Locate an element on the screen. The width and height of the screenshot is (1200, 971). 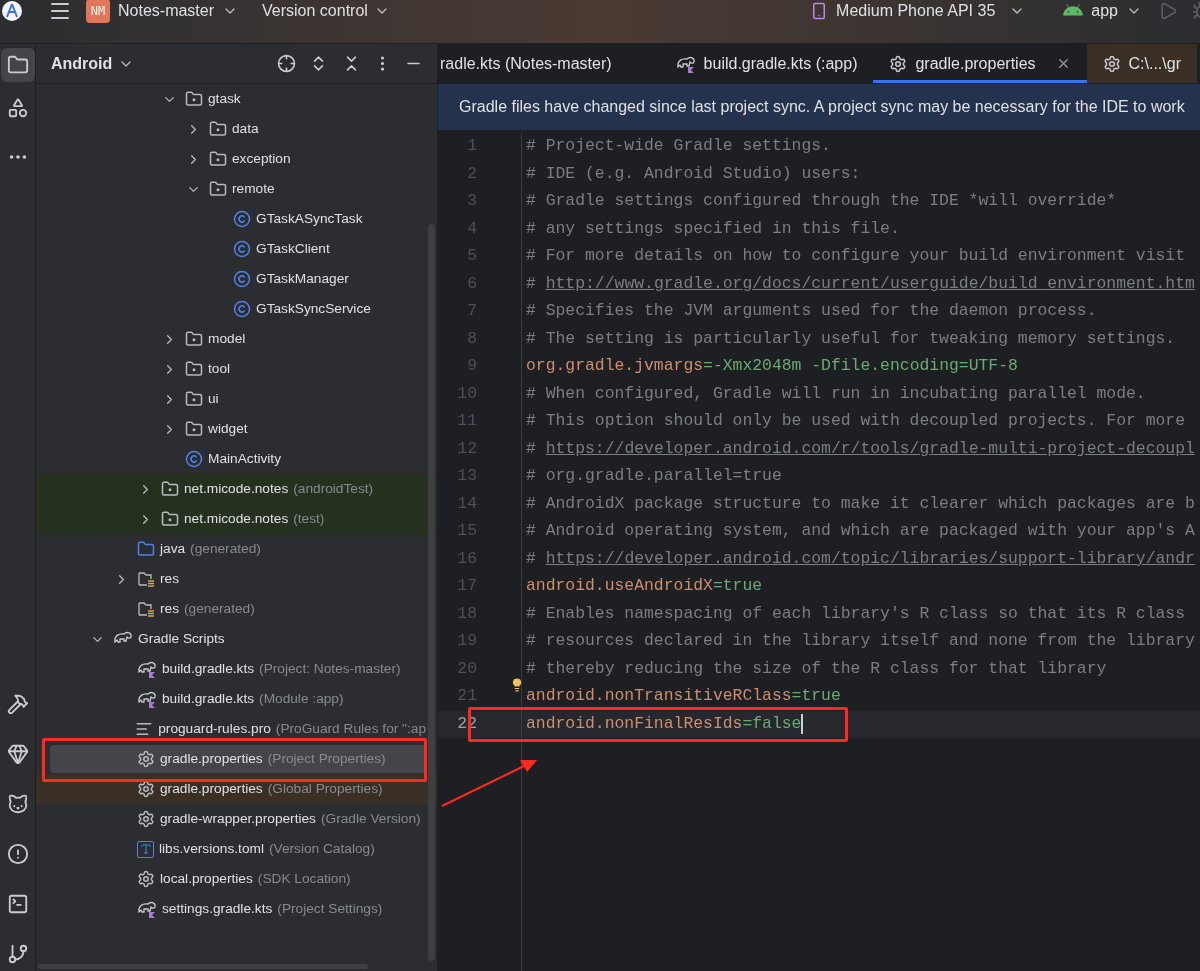
tree-item-label: libs.versions.toml is located at coordinates (211, 848).